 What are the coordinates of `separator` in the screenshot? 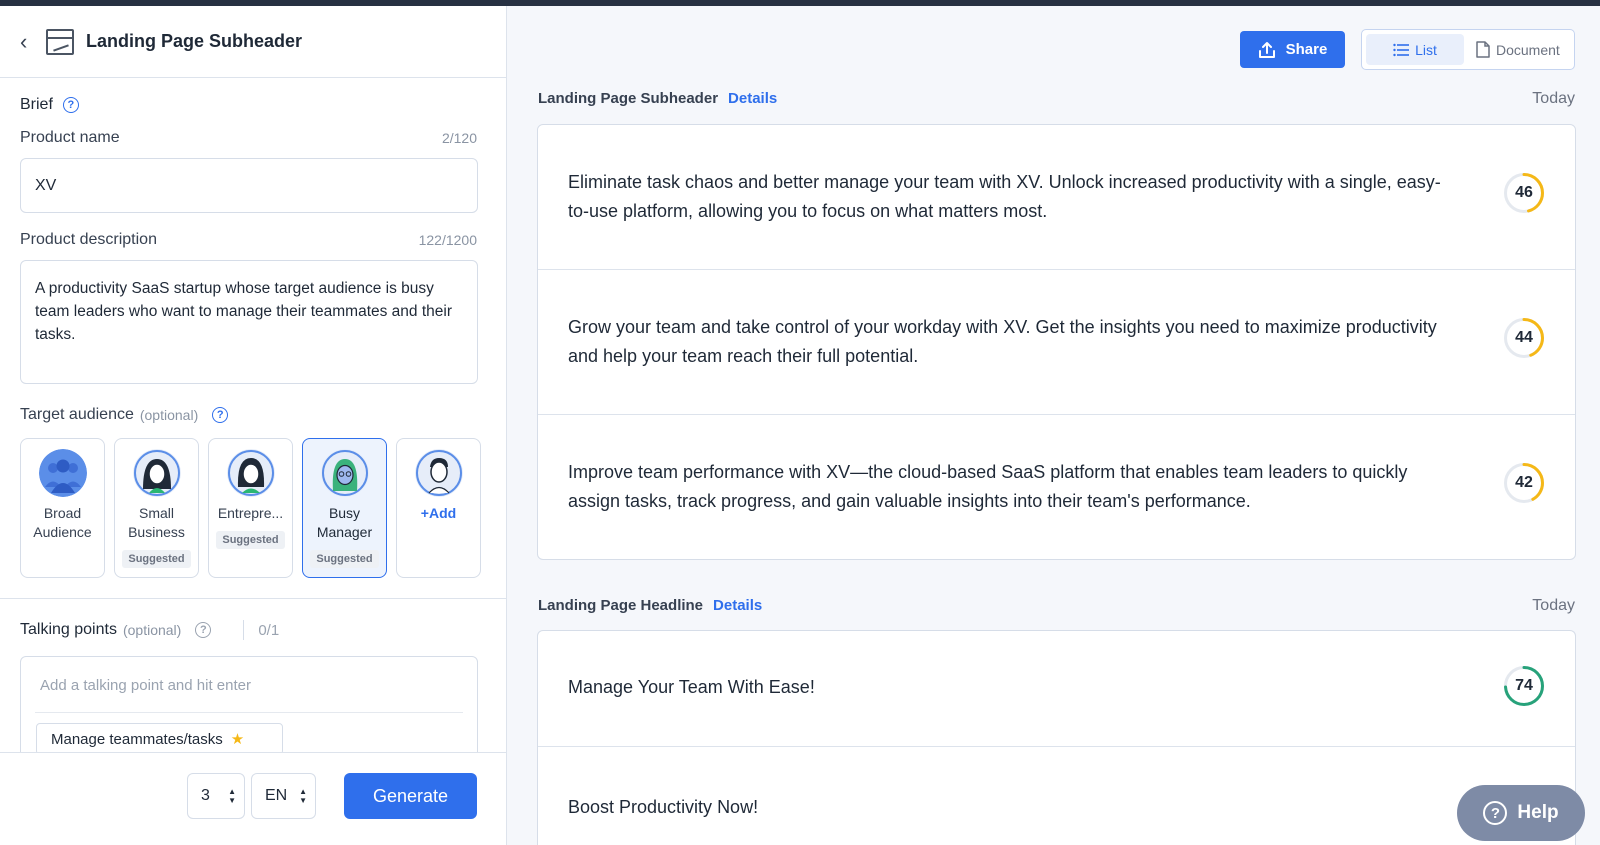 It's located at (244, 630).